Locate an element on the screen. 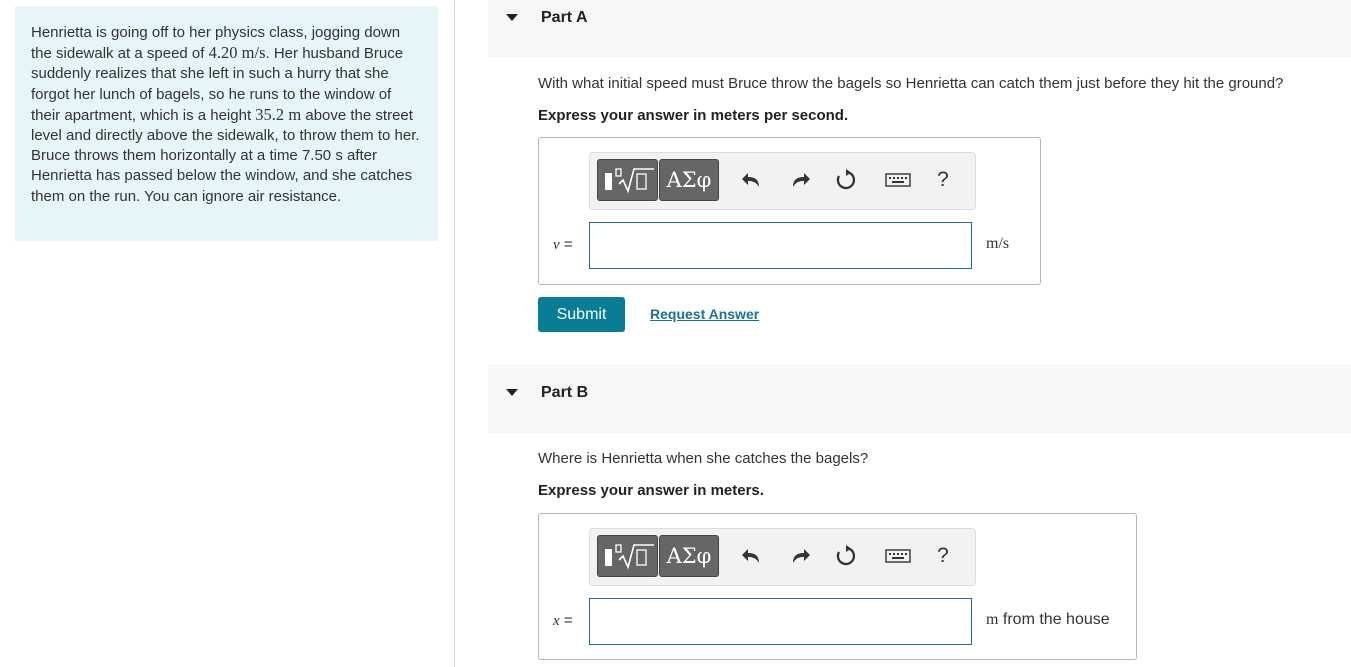 Image resolution: width=1351 pixels, height=667 pixels. time-value: 7.50 is located at coordinates (316, 156).